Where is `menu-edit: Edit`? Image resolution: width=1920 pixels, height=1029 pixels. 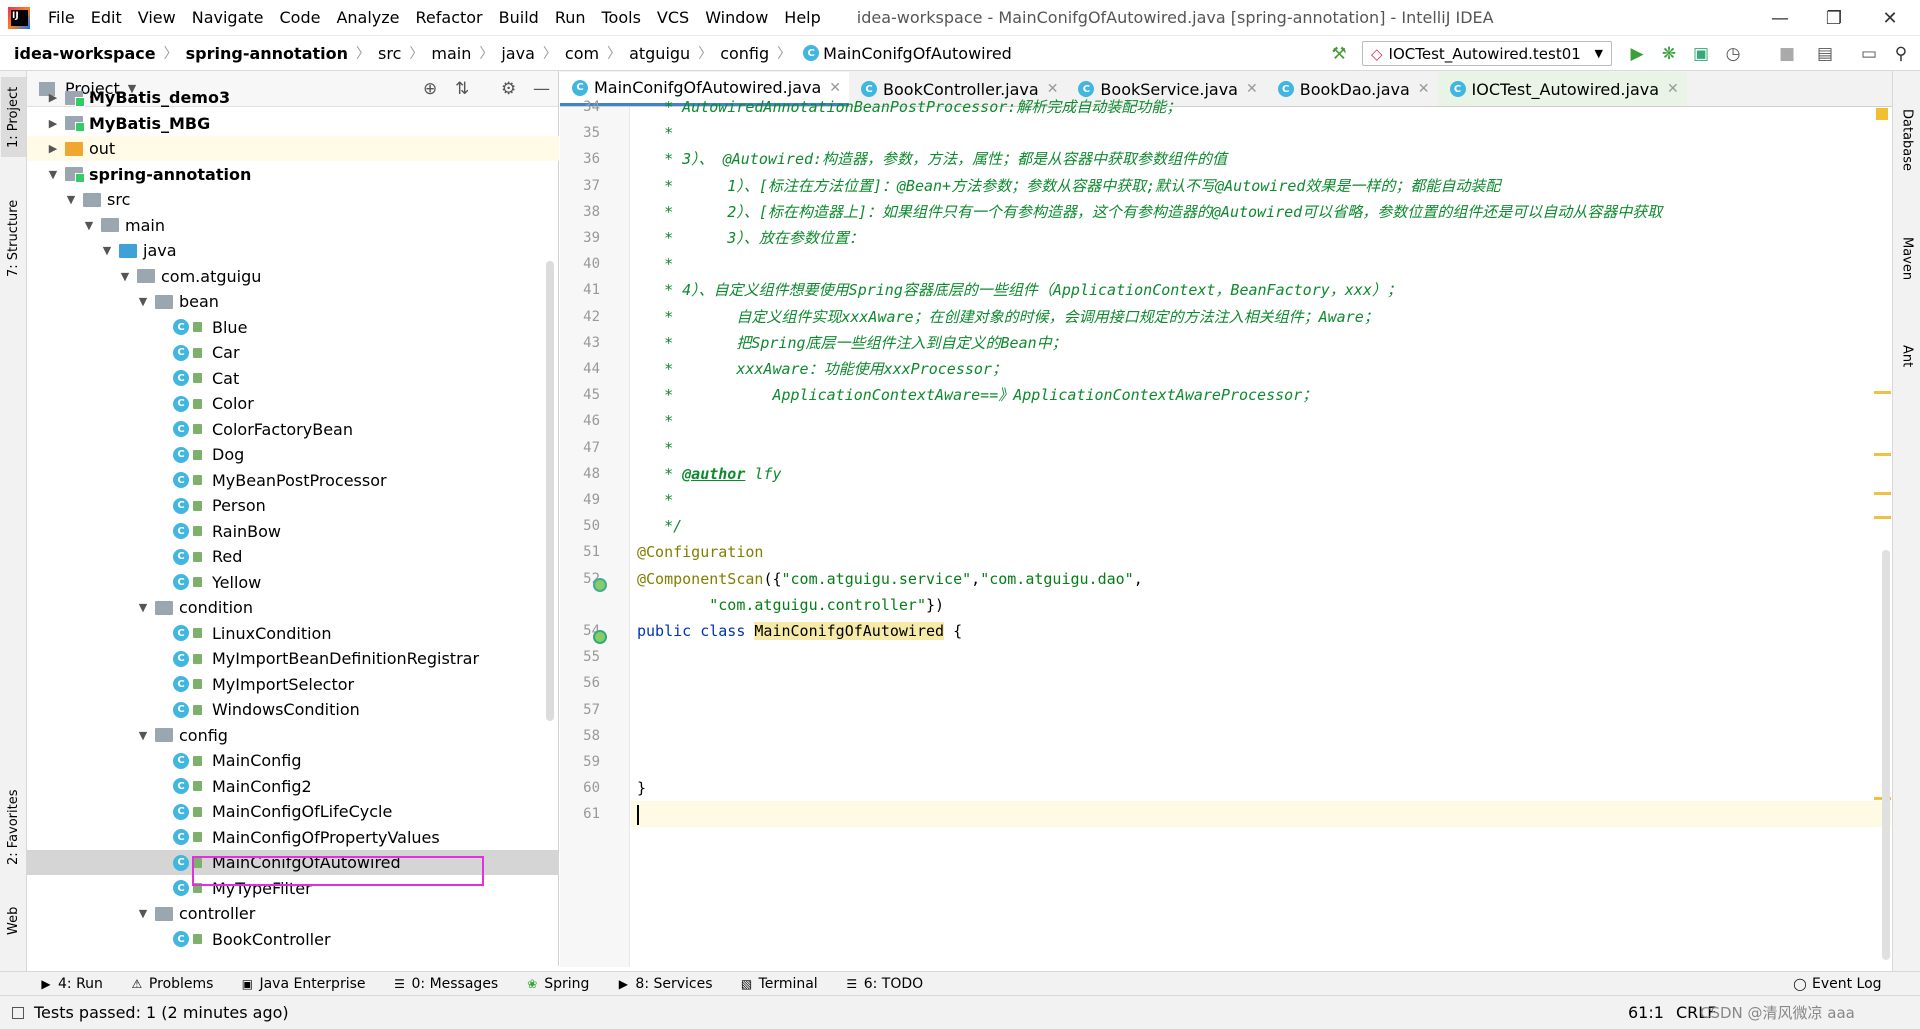 menu-edit: Edit is located at coordinates (106, 18).